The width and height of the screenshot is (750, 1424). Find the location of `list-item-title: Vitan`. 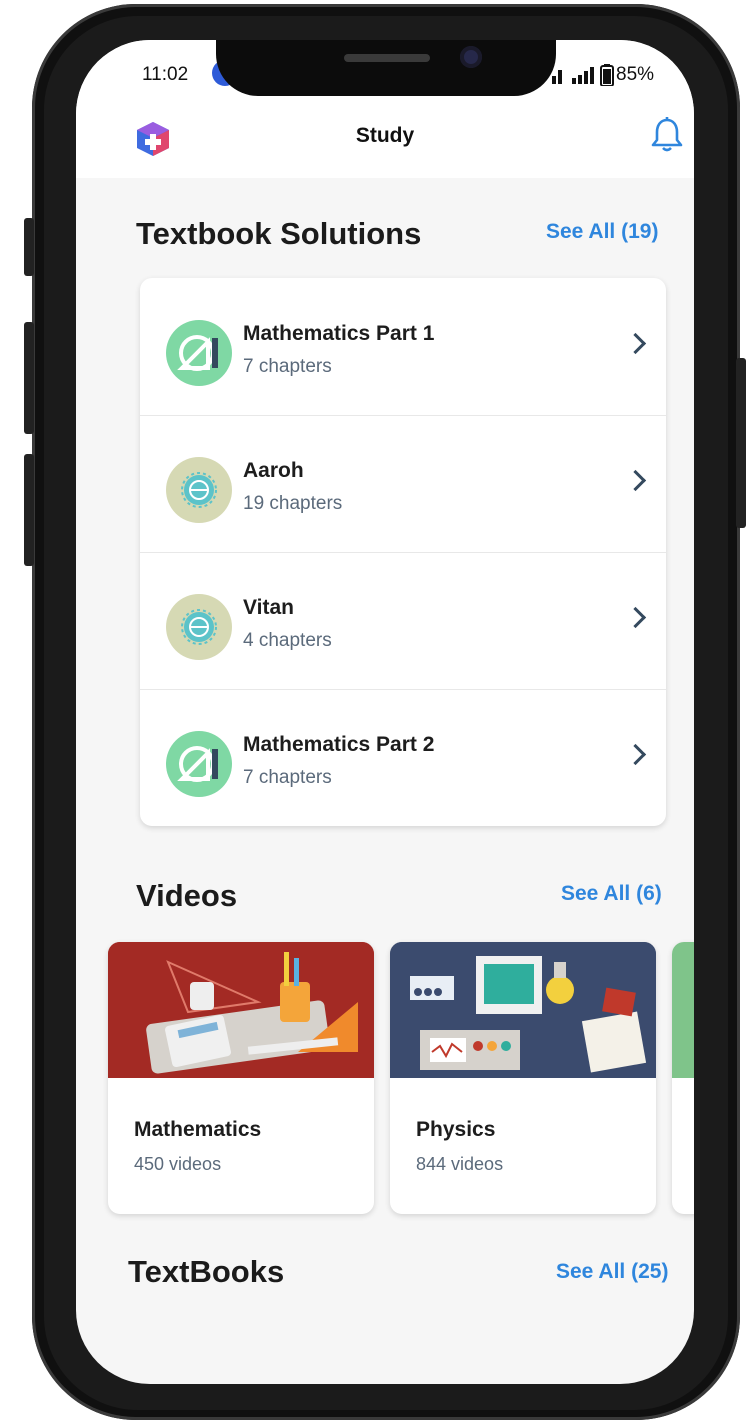

list-item-title: Vitan is located at coordinates (268, 607).